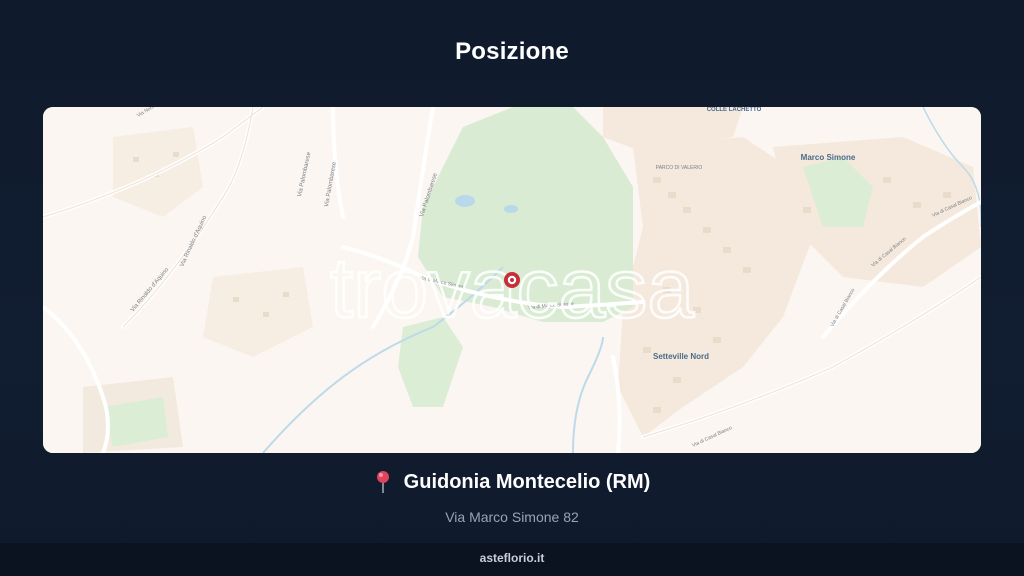 The height and width of the screenshot is (576, 1024). Describe the element at coordinates (681, 356) in the screenshot. I see `place-label-setteville-nord: Setteville Nord` at that location.